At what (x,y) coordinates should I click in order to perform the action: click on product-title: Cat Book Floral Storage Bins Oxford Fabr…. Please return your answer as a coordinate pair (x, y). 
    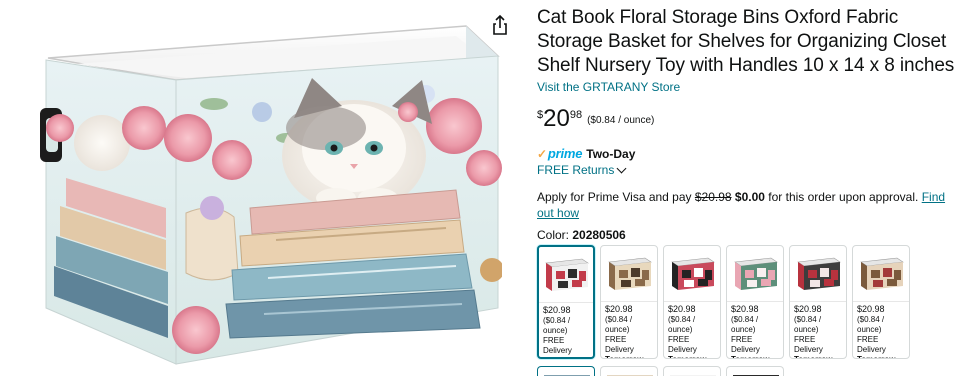
    Looking at the image, I should click on (746, 41).